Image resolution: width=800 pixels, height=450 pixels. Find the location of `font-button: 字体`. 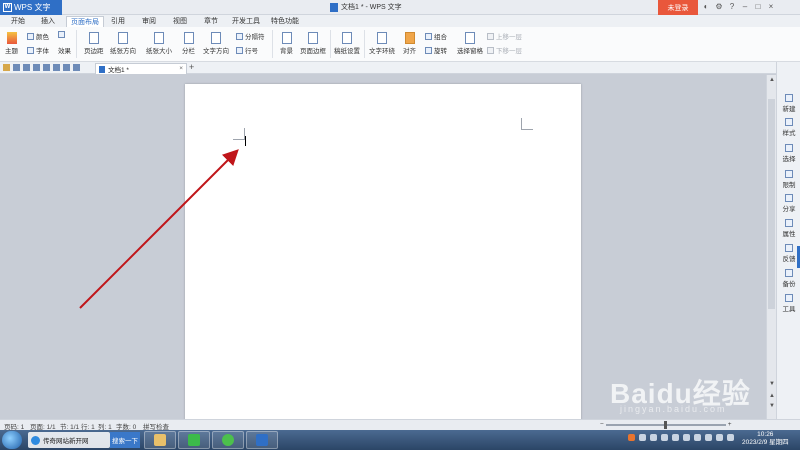

font-button: 字体 is located at coordinates (38, 50).